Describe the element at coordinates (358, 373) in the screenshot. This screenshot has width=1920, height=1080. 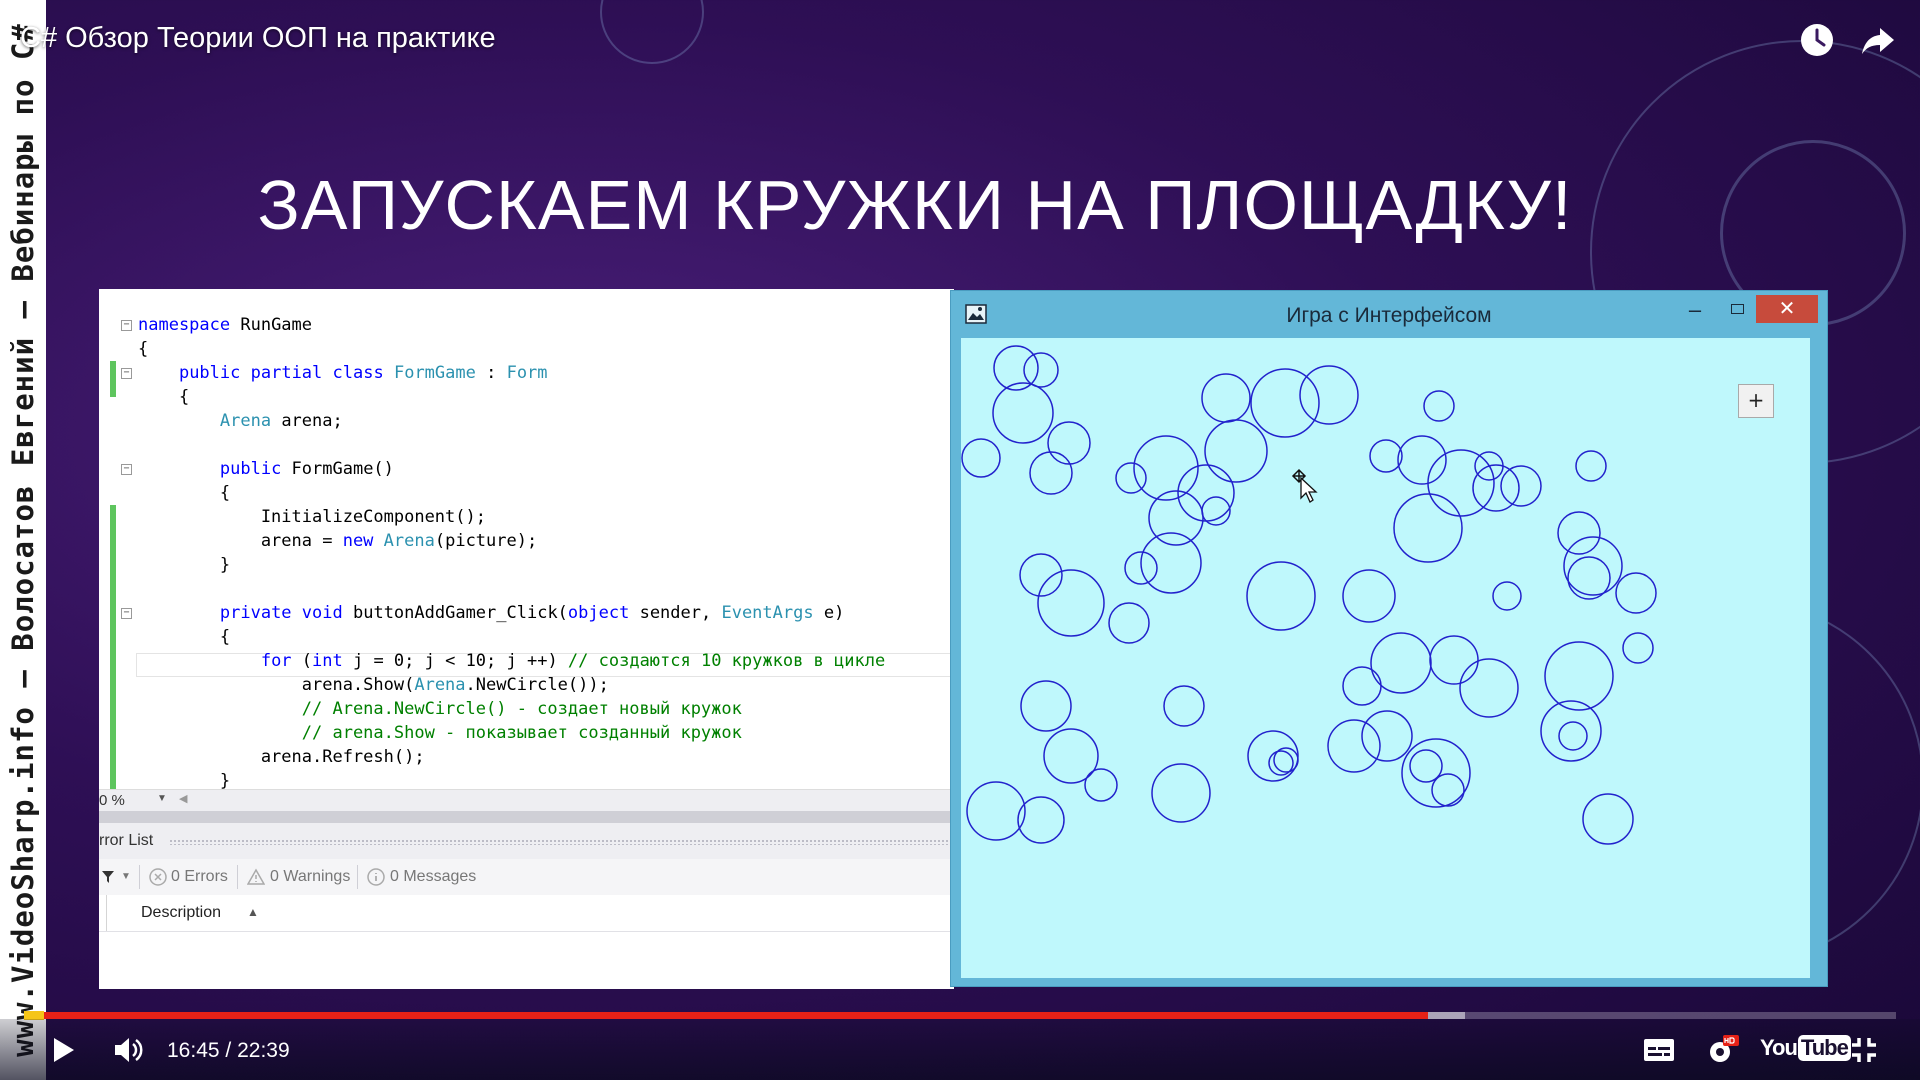
I see `code-token: class` at that location.